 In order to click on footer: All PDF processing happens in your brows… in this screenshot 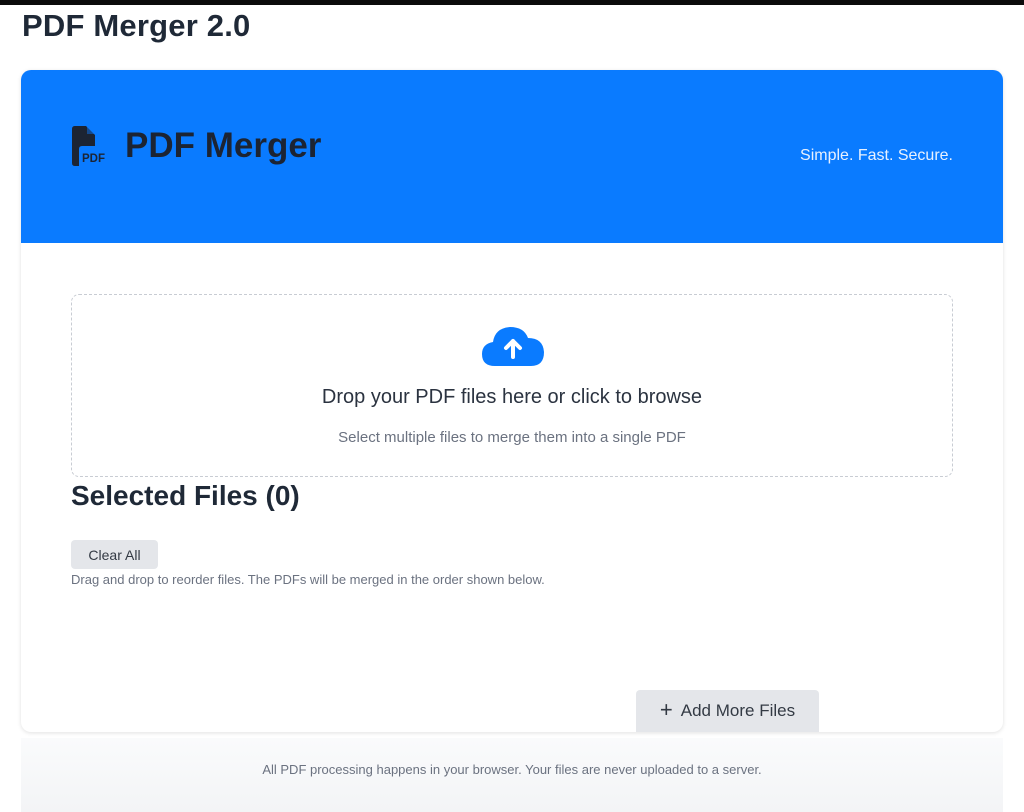, I will do `click(512, 775)`.